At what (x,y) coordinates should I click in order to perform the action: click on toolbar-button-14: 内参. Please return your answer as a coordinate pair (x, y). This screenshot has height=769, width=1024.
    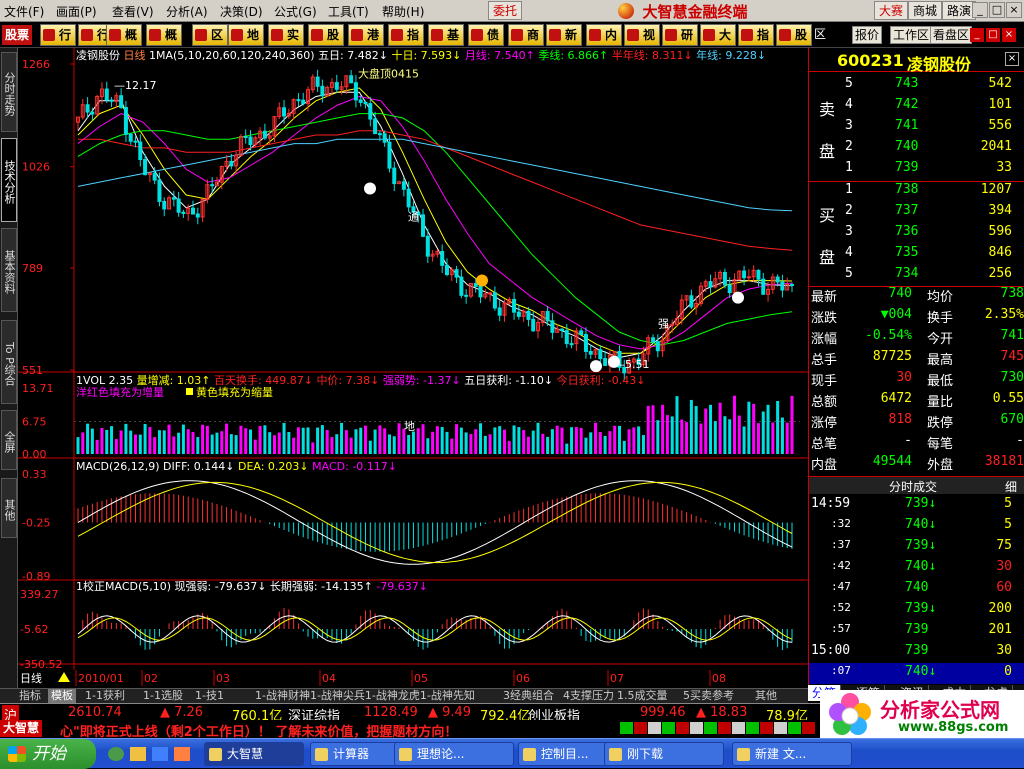
    Looking at the image, I should click on (604, 43).